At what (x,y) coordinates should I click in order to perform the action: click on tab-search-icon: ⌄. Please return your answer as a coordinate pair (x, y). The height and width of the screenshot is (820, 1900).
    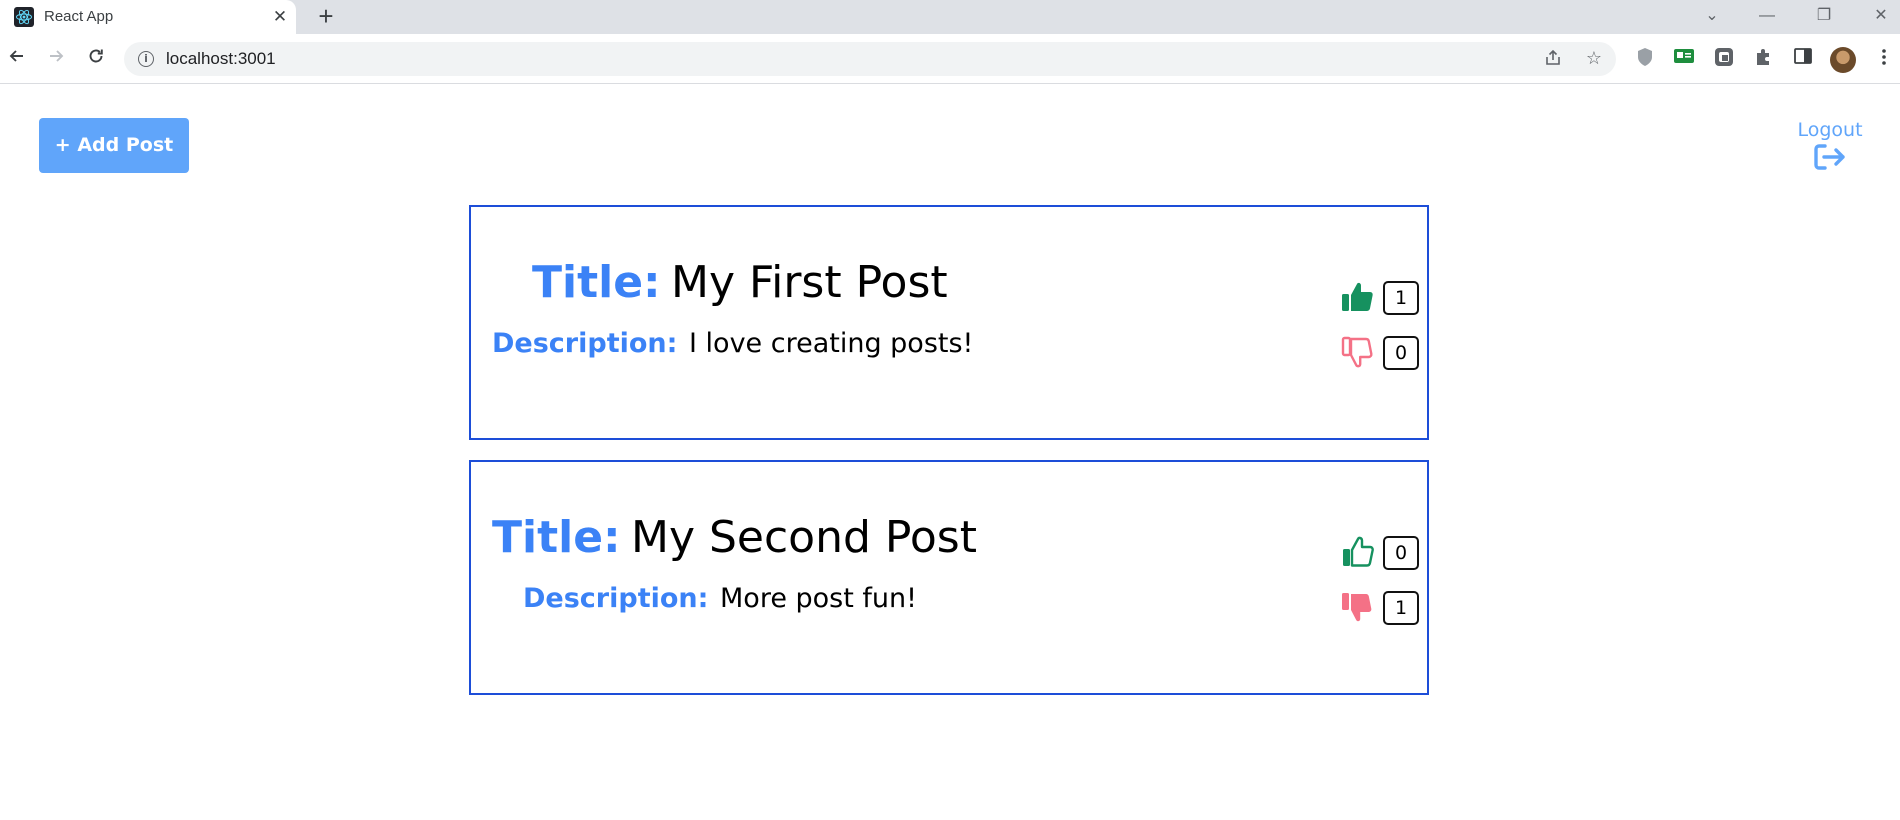
    Looking at the image, I should click on (1712, 16).